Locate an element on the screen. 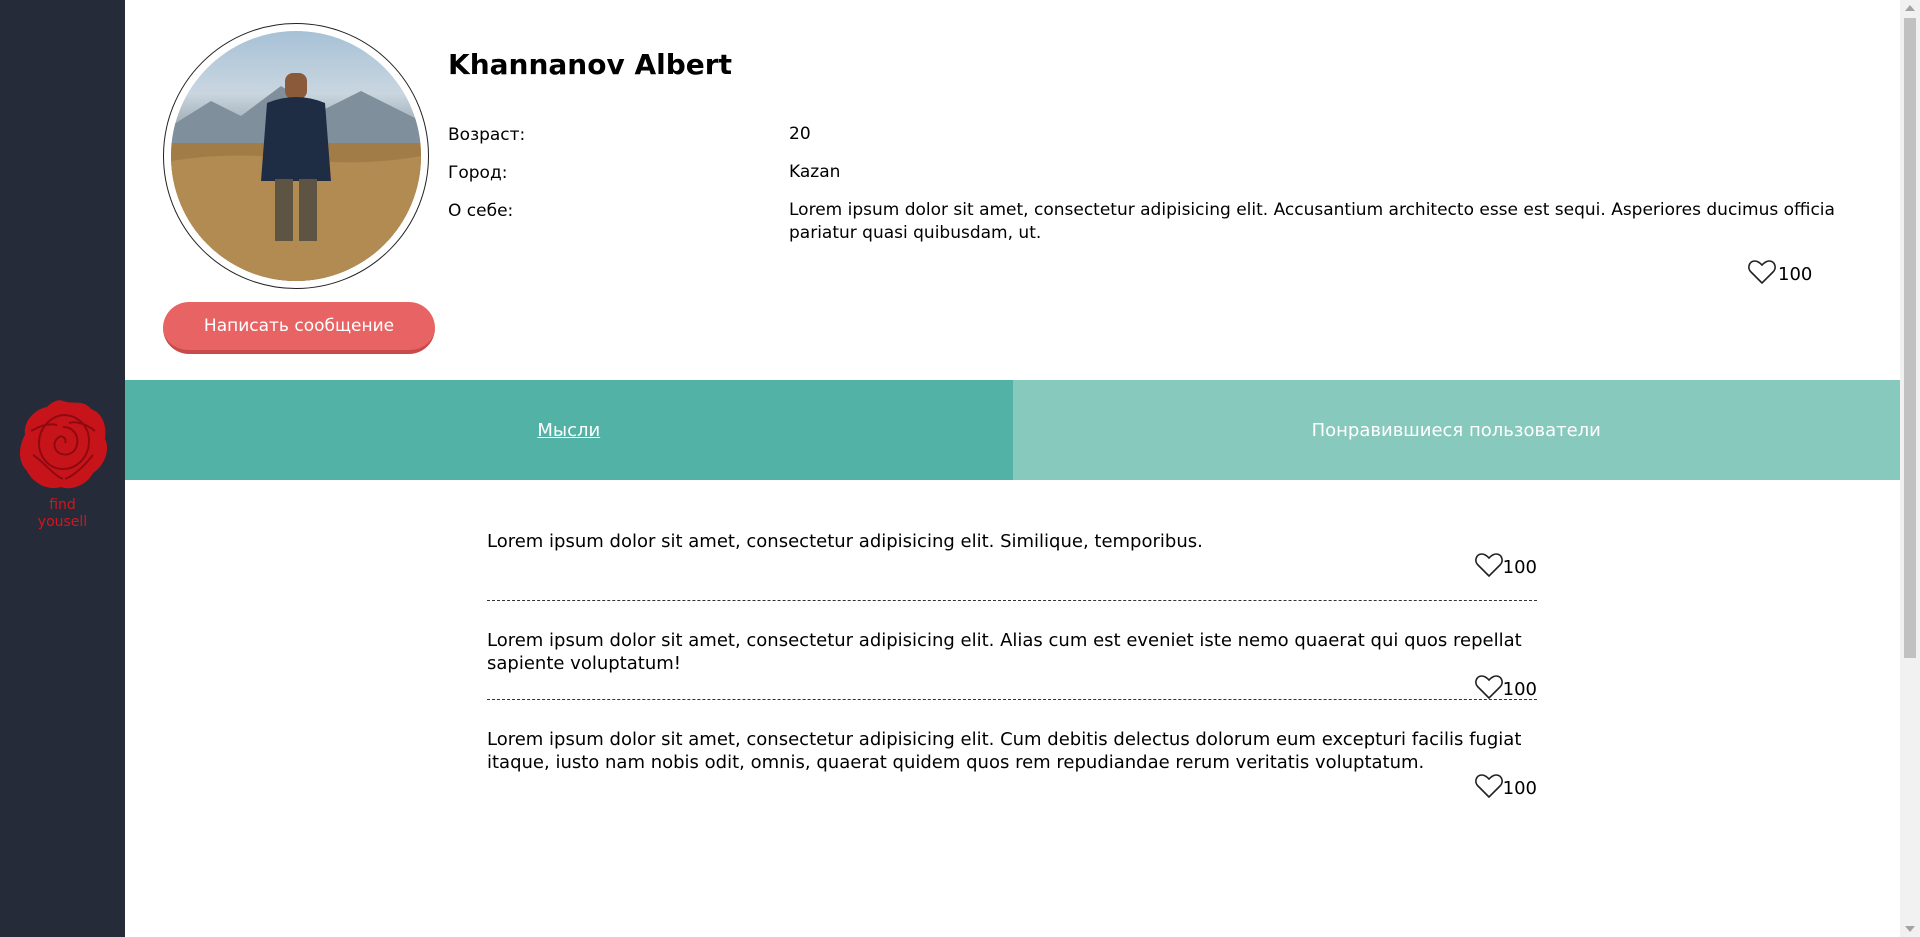  tab-liked-users: Понравившиеся пользователи is located at coordinates (1456, 430).